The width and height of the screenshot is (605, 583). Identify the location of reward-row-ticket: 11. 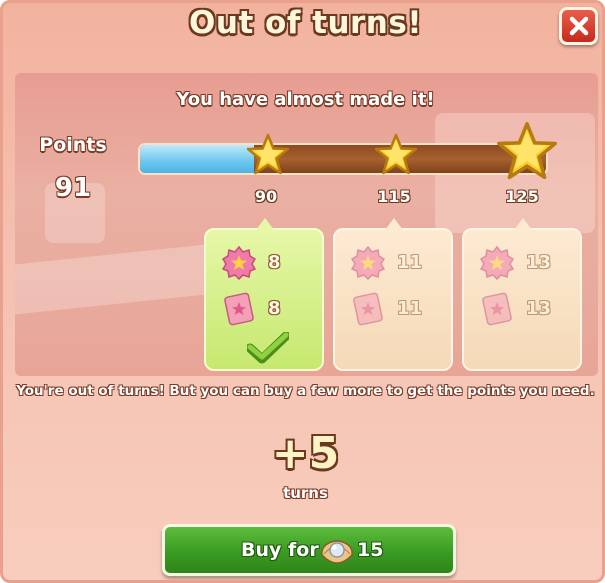
(396, 310).